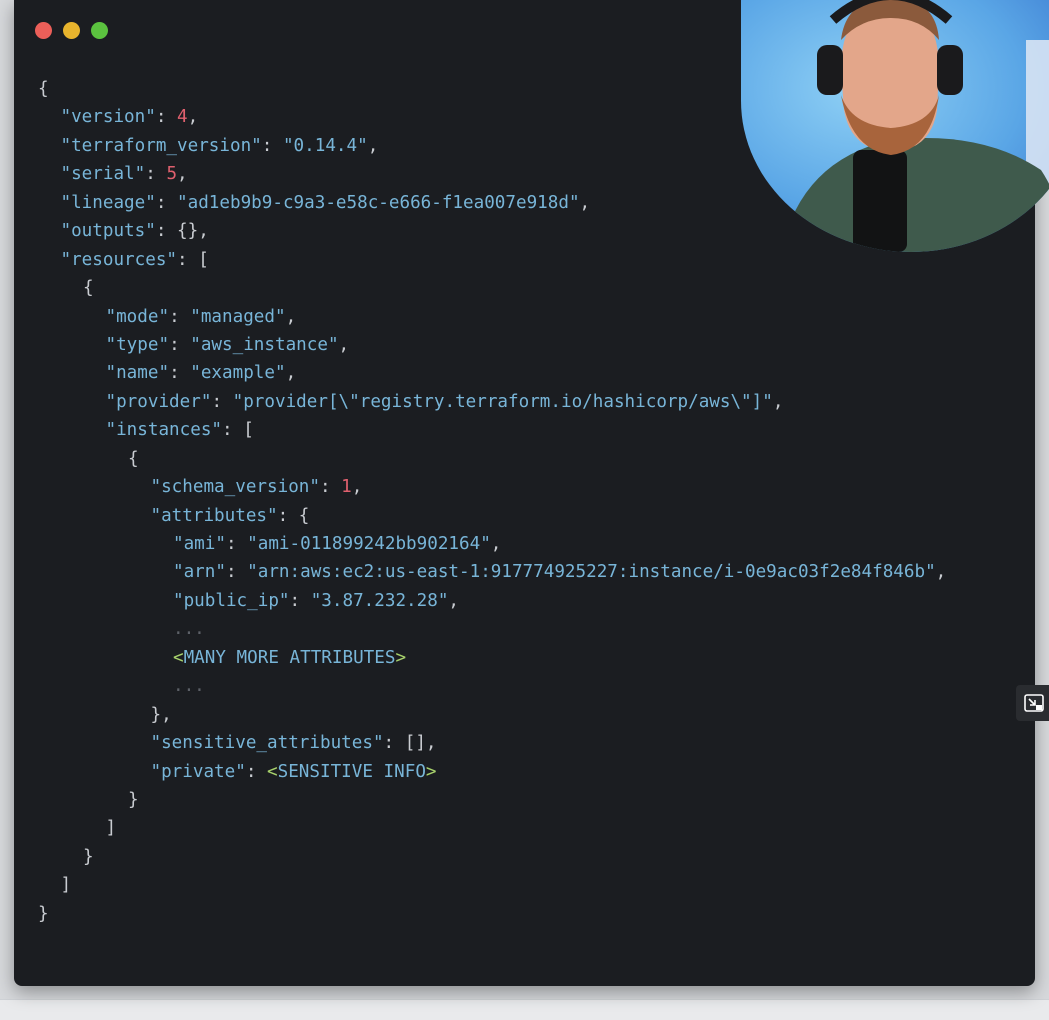  I want to click on picture-in-picture-button, so click(1032, 703).